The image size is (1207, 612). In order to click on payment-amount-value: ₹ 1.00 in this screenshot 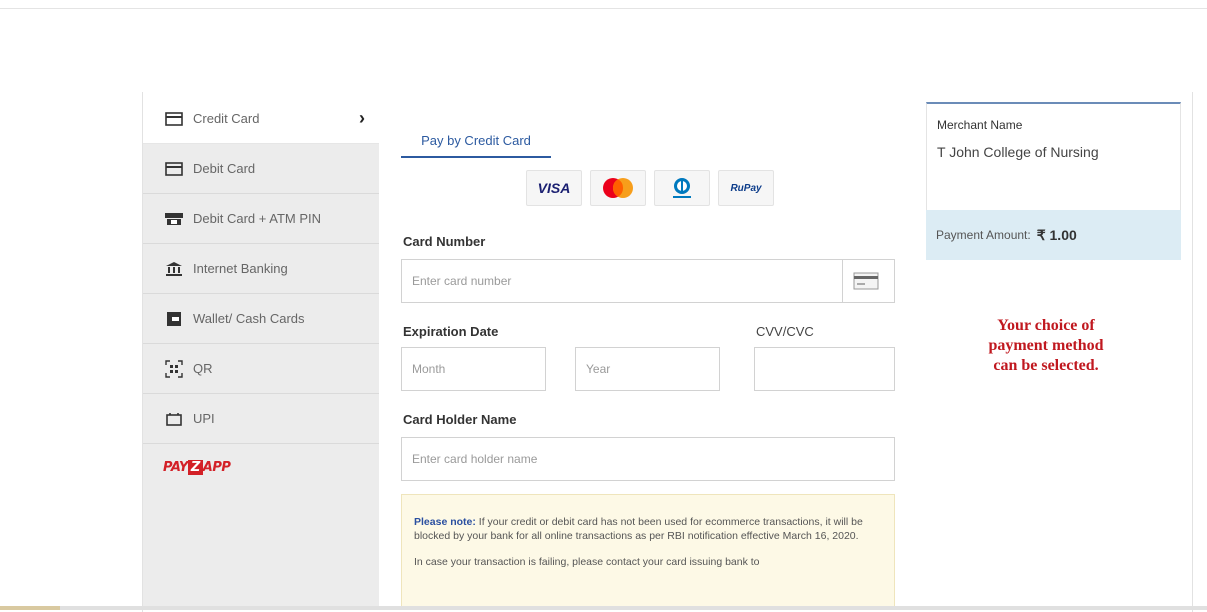, I will do `click(1056, 234)`.